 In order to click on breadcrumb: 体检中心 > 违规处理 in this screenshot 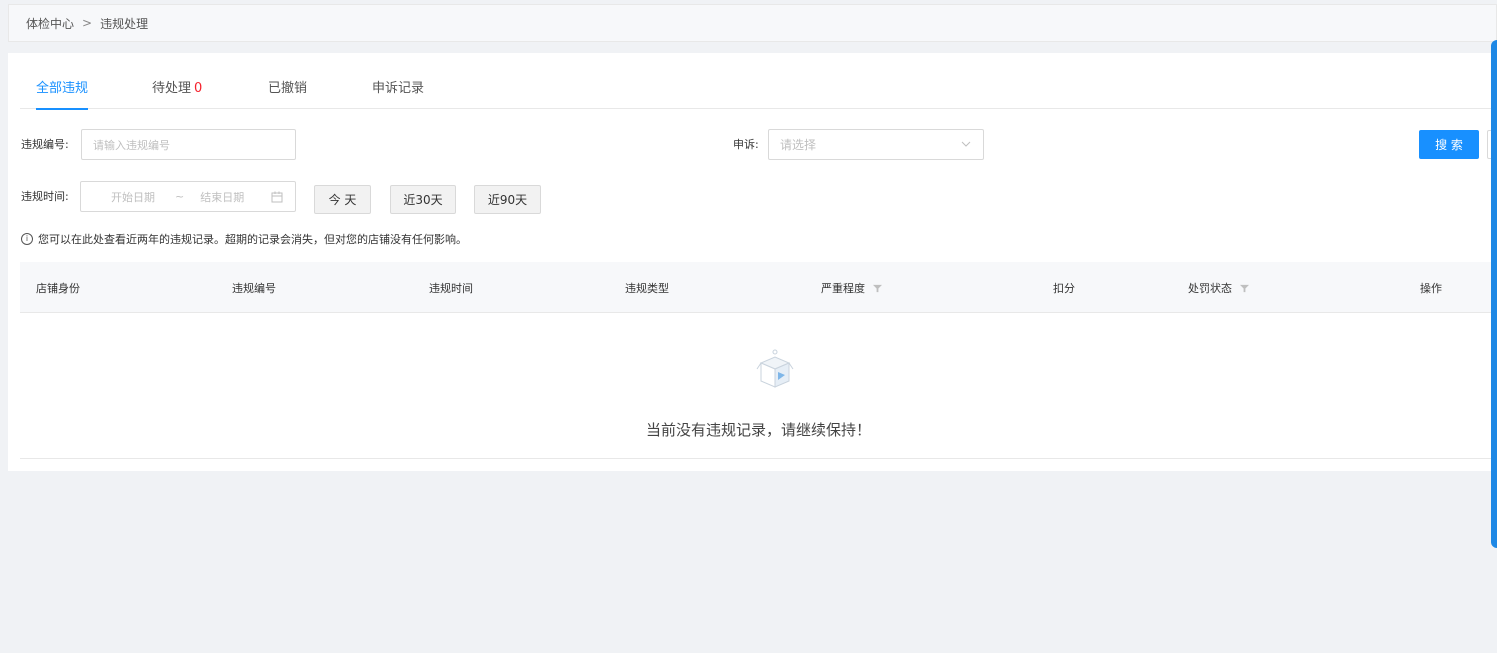, I will do `click(752, 23)`.